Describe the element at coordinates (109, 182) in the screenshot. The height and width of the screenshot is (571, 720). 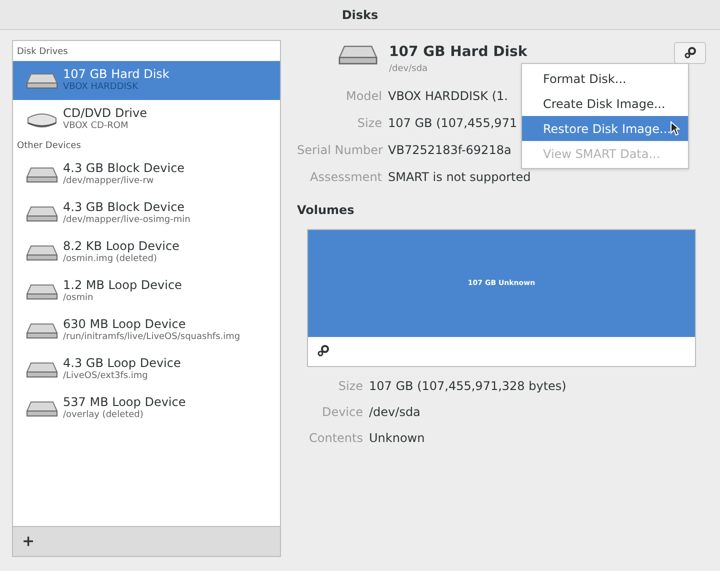
I see `device-detail: /dev/mapper/live-rw` at that location.